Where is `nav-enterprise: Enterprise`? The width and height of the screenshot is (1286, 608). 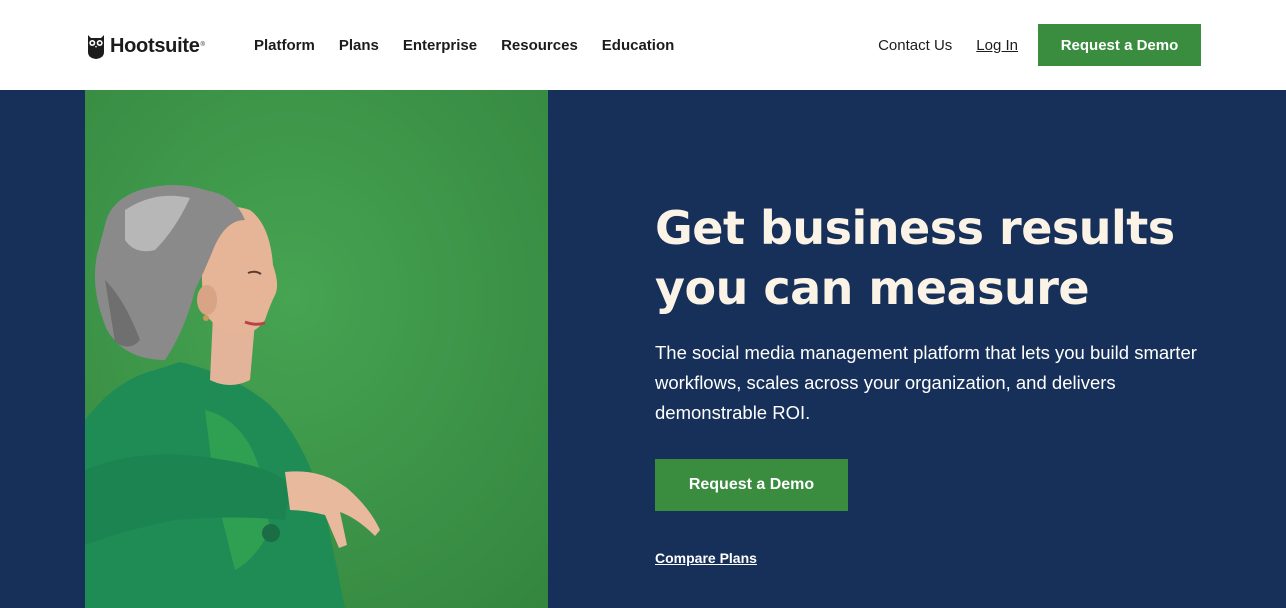
nav-enterprise: Enterprise is located at coordinates (440, 45).